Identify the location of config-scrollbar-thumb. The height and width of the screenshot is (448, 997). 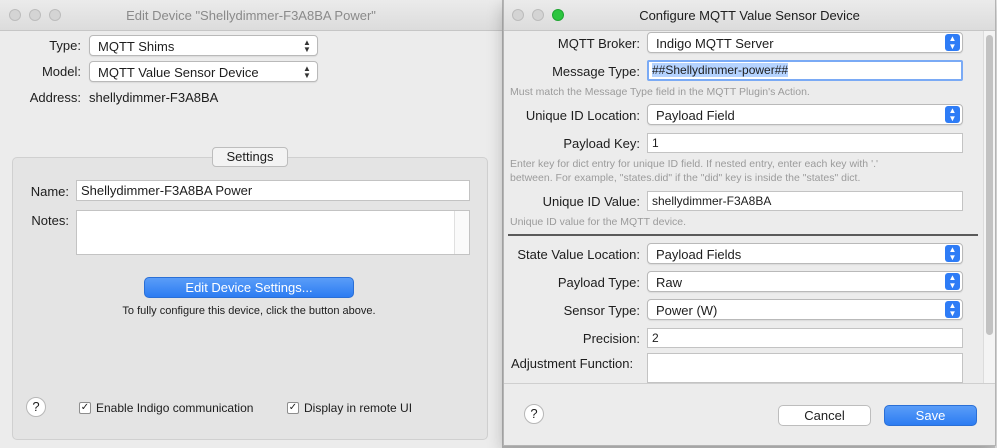
(989, 185).